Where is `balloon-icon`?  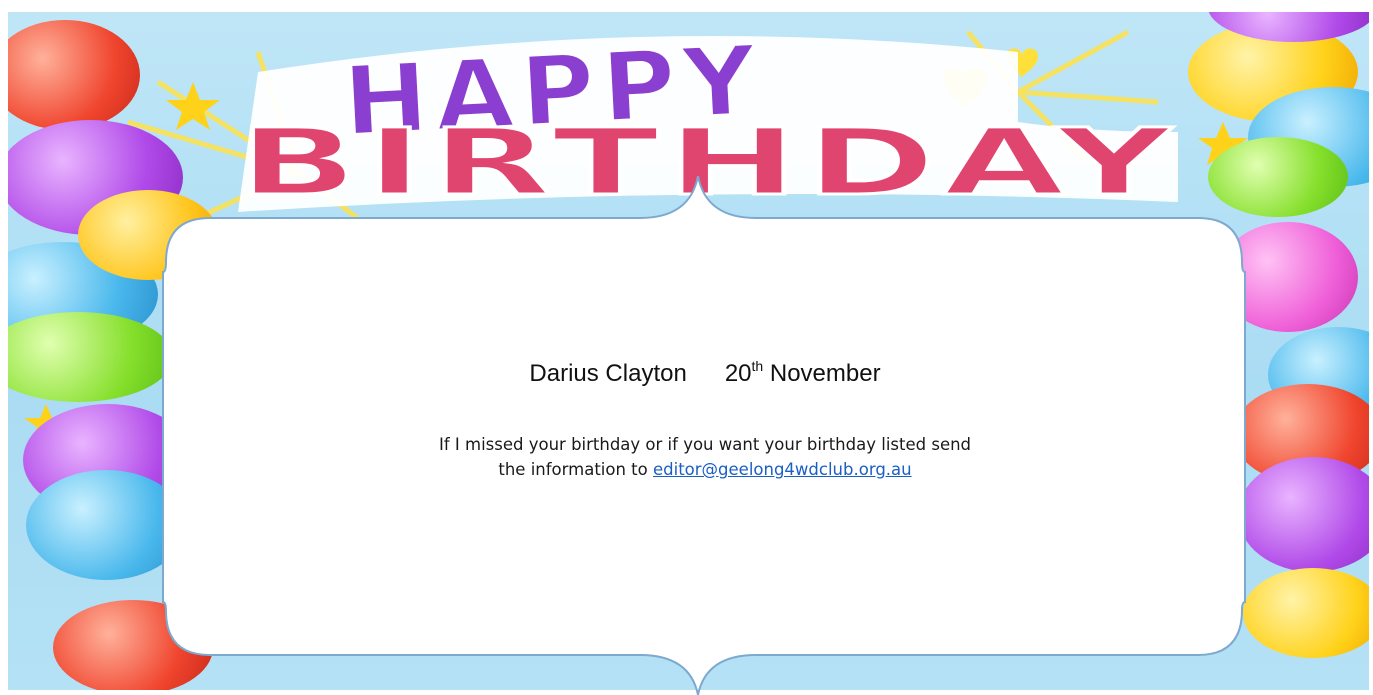
balloon-icon is located at coordinates (106, 525).